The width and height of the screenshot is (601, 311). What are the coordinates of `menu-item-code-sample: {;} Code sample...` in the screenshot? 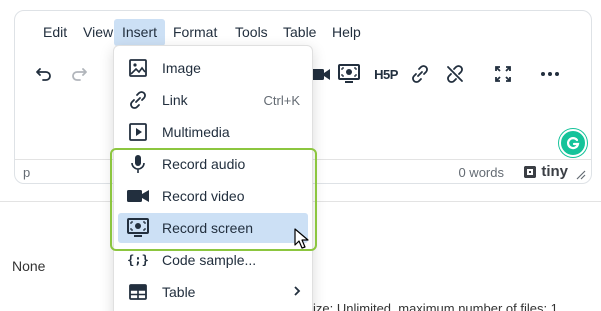 It's located at (213, 260).